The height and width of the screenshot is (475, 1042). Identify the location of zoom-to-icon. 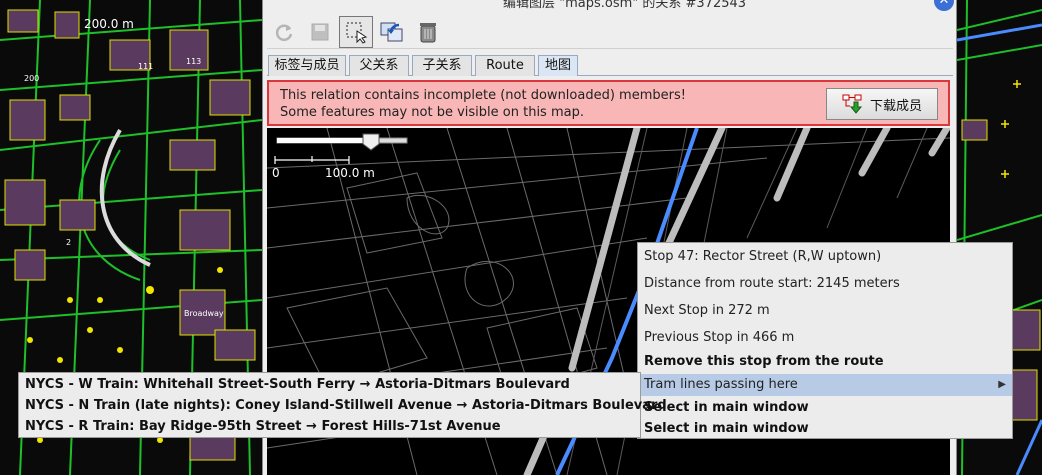
(391, 32).